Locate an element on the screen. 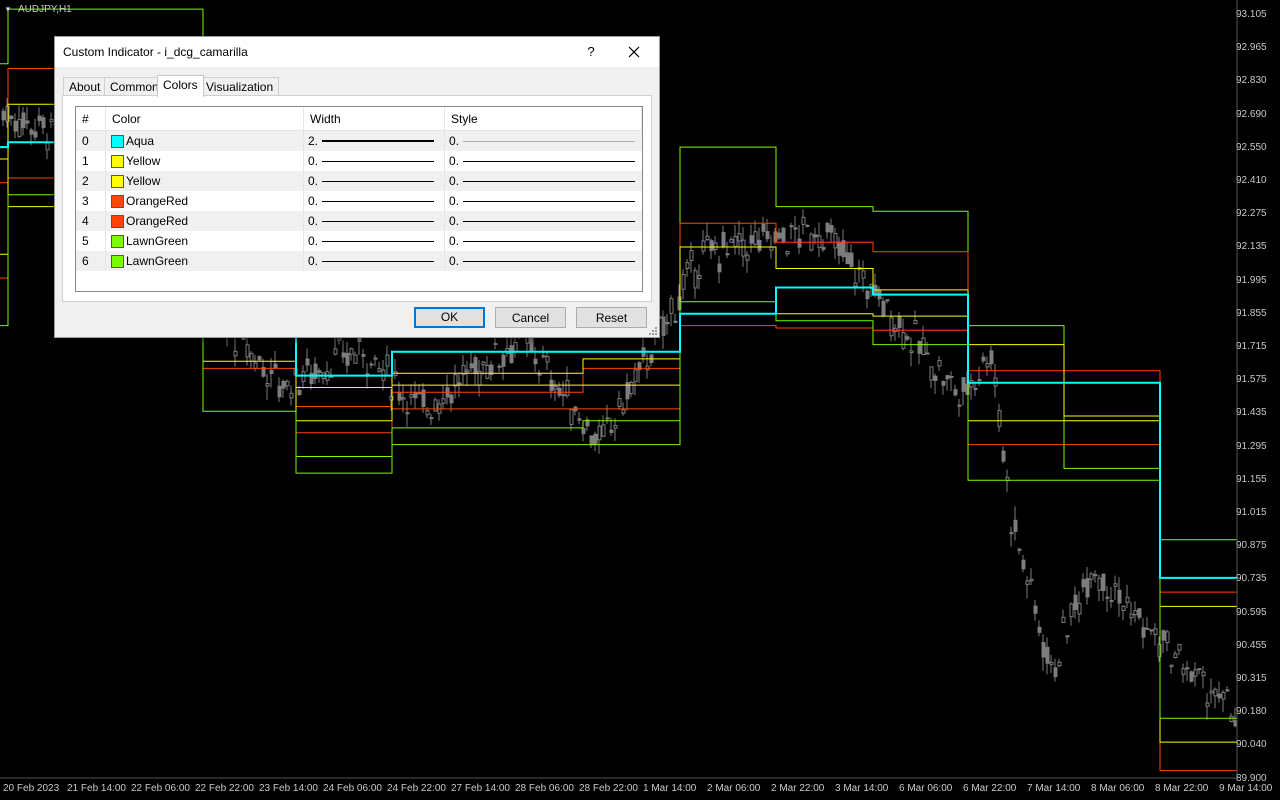 Image resolution: width=1280 pixels, height=800 pixels. tab-about: About is located at coordinates (85, 86).